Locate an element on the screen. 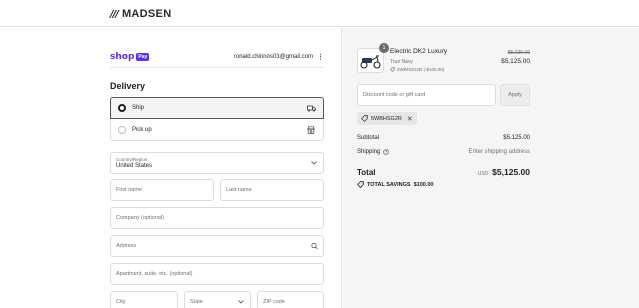  truck-icon is located at coordinates (311, 108).